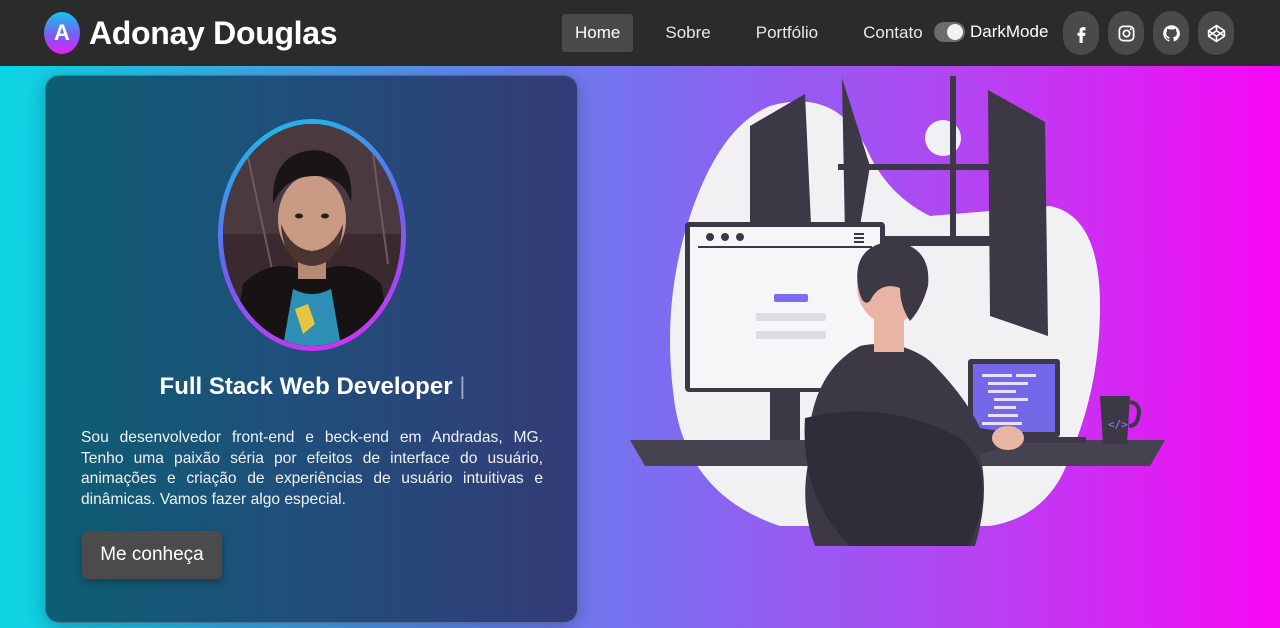  I want to click on nav-links: Home Sobre Portfólio Contato, so click(758, 33).